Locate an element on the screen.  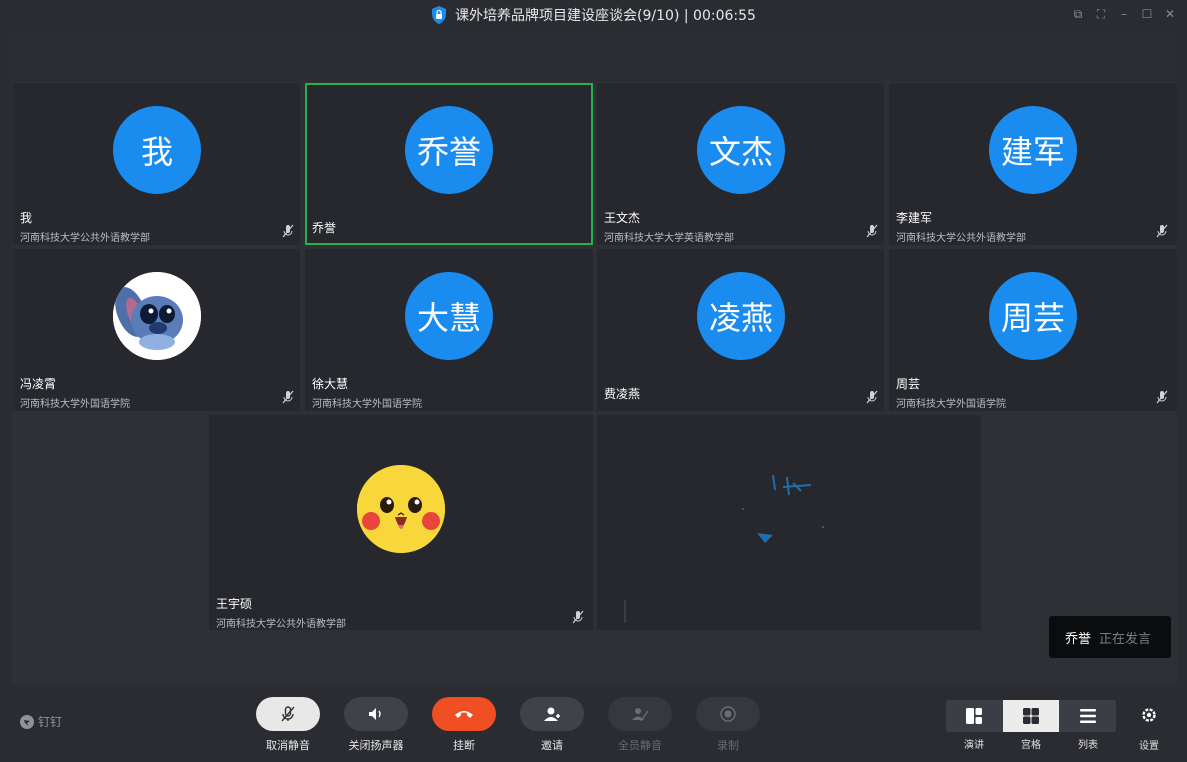
phone-hangup-icon is located at coordinates (464, 714).